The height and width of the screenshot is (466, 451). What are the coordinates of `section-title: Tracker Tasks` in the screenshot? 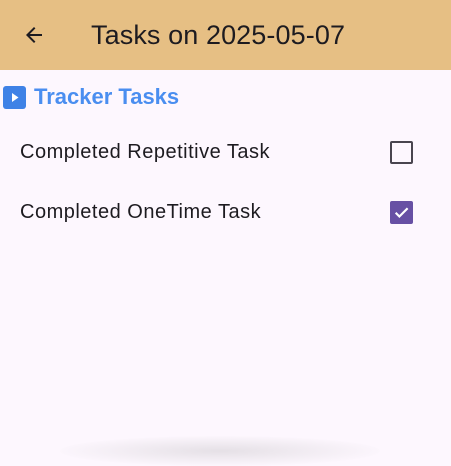 It's located at (107, 96).